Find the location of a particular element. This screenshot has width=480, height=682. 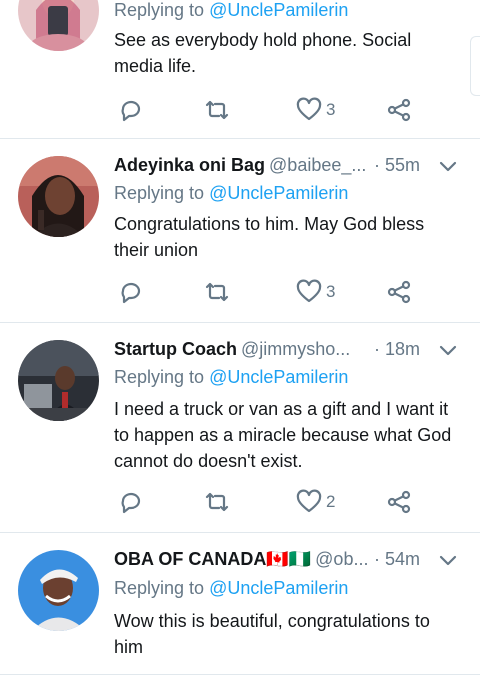

timestamp: · 55m is located at coordinates (397, 165).